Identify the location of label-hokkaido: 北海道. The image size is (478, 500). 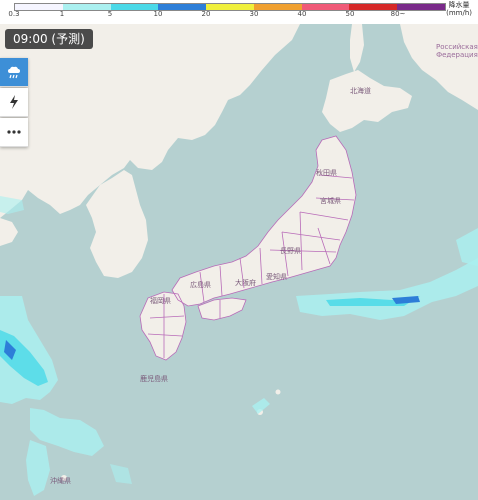
(360, 91).